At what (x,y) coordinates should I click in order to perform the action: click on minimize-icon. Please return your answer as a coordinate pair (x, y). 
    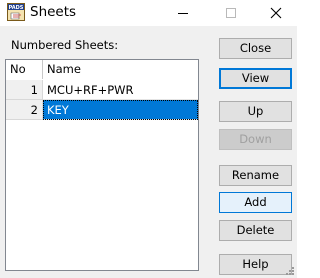
    Looking at the image, I should click on (183, 13).